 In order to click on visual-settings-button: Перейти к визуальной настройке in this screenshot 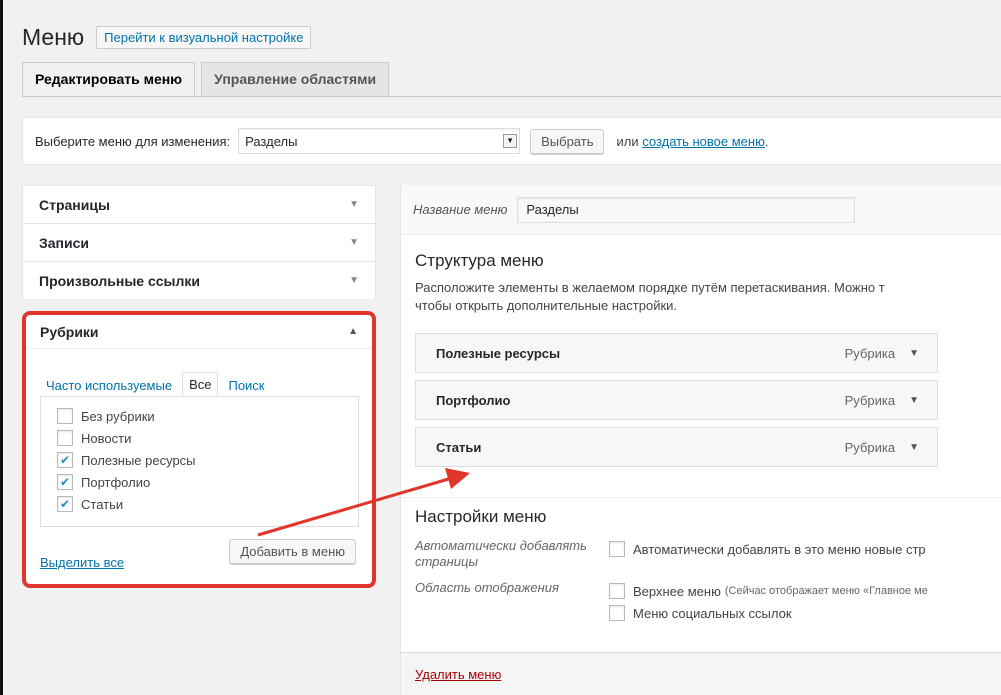, I will do `click(204, 37)`.